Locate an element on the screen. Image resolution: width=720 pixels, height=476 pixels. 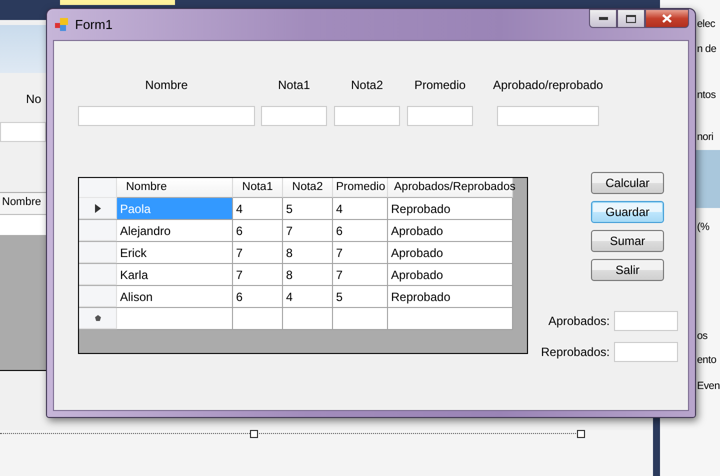
property-text: elec is located at coordinates (706, 24).